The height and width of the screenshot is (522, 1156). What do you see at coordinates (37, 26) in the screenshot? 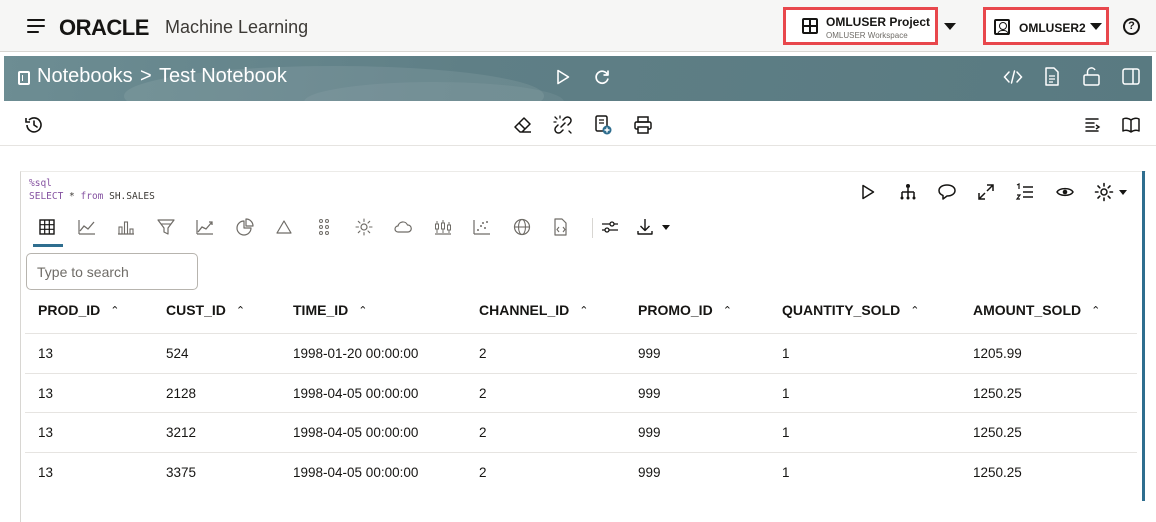
I see `hamburger-menu-icon` at bounding box center [37, 26].